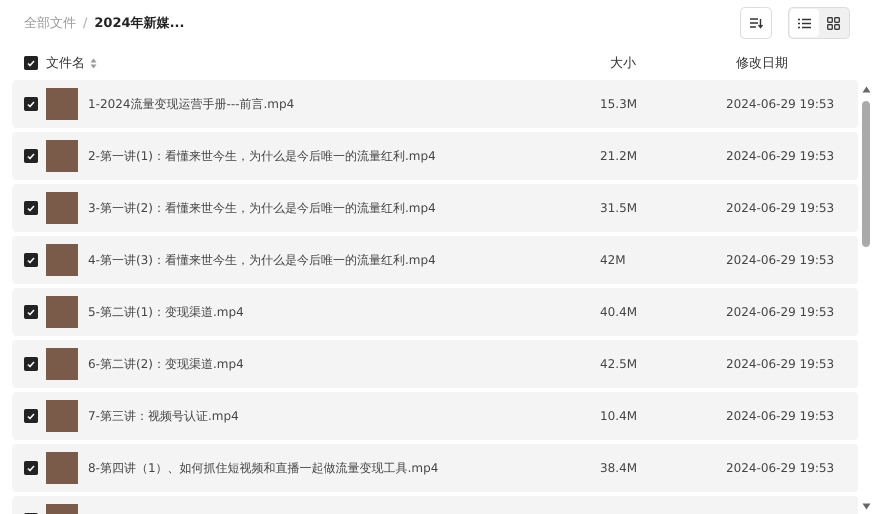 The width and height of the screenshot is (874, 514). Describe the element at coordinates (619, 156) in the screenshot. I see `file-size: 21.2M` at that location.